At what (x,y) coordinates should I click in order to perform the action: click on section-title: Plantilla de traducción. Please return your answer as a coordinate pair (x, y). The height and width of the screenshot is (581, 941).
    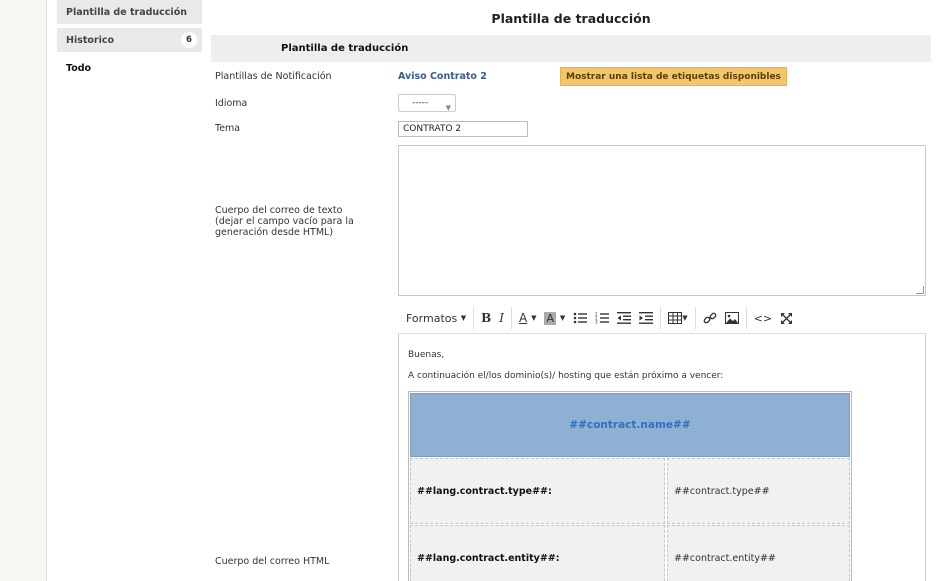
    Looking at the image, I should click on (571, 48).